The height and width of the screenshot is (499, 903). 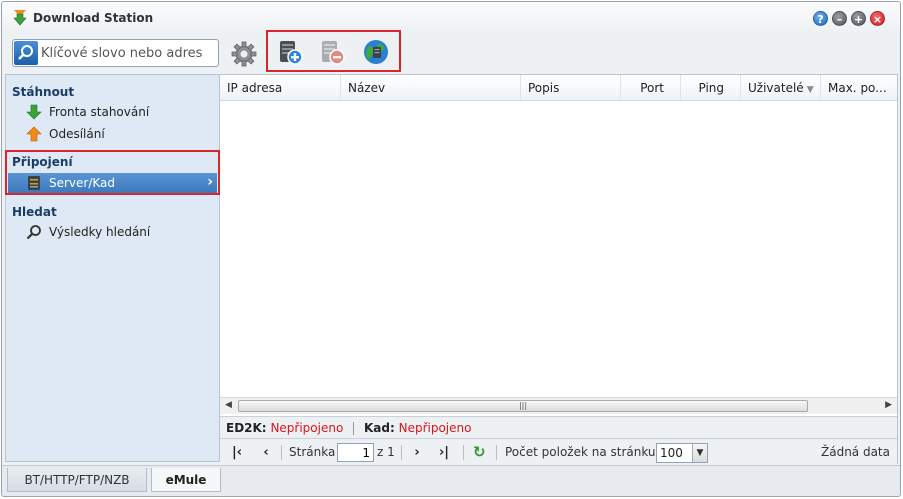 What do you see at coordinates (839, 18) in the screenshot?
I see `minimize-icon: –` at bounding box center [839, 18].